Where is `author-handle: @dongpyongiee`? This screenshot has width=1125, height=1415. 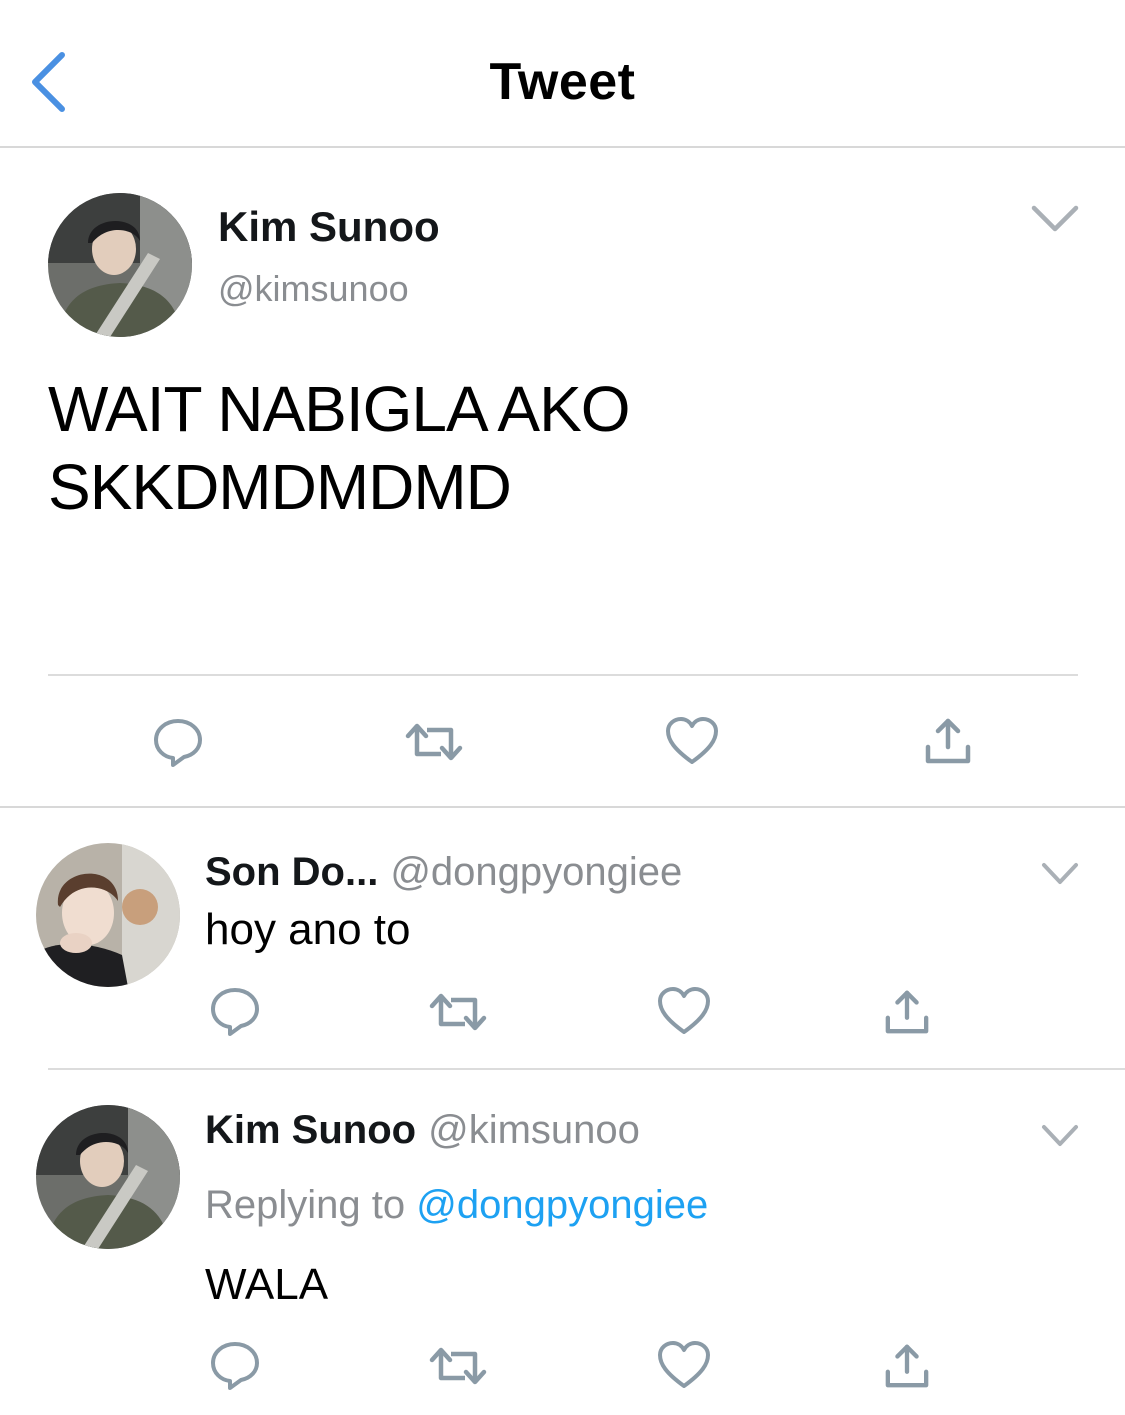 author-handle: @dongpyongiee is located at coordinates (536, 872).